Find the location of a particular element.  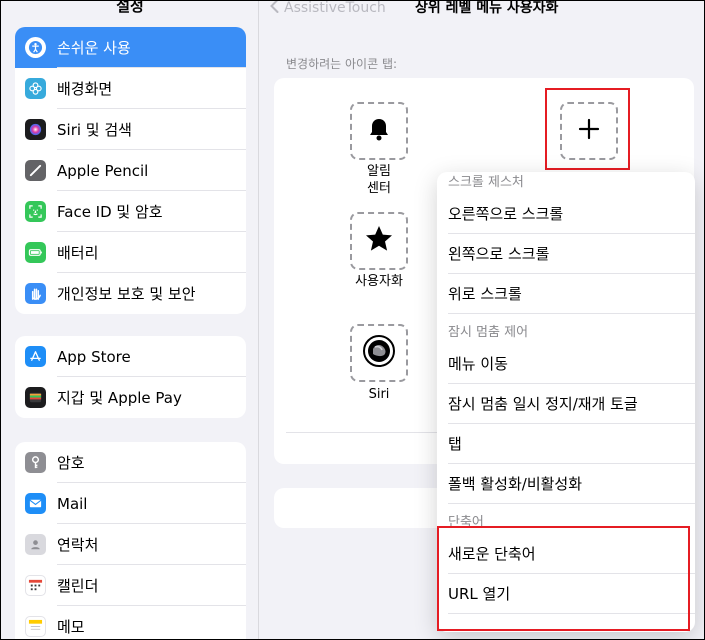

sidebar-group-store: App Store 지갑 및 Apple Pay is located at coordinates (130, 377).